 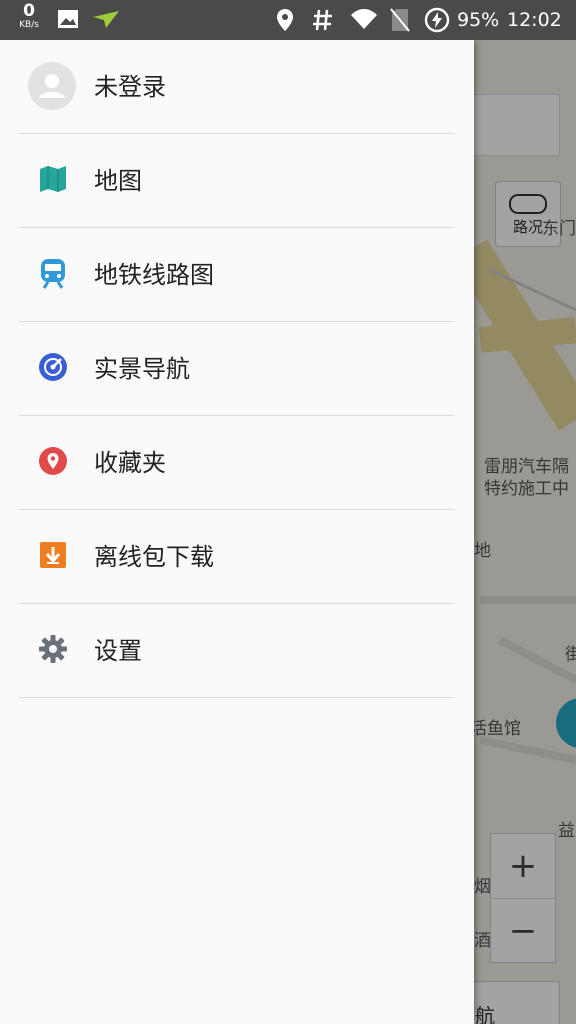 I want to click on network-speed-unit: KB/s, so click(x=29, y=25).